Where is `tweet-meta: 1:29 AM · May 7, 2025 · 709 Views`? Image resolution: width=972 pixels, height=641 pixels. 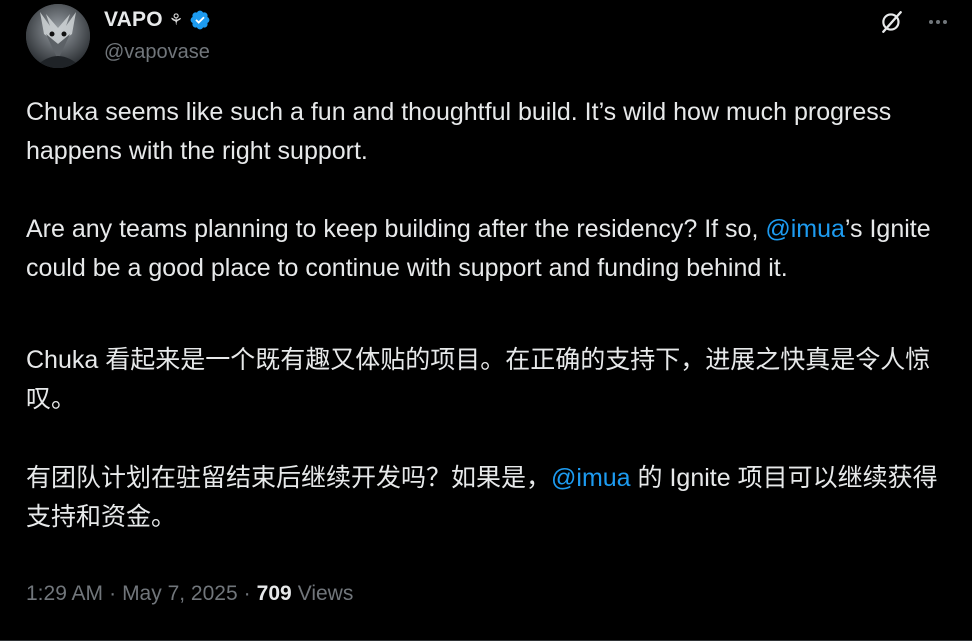 tweet-meta: 1:29 AM · May 7, 2025 · 709 Views is located at coordinates (189, 594).